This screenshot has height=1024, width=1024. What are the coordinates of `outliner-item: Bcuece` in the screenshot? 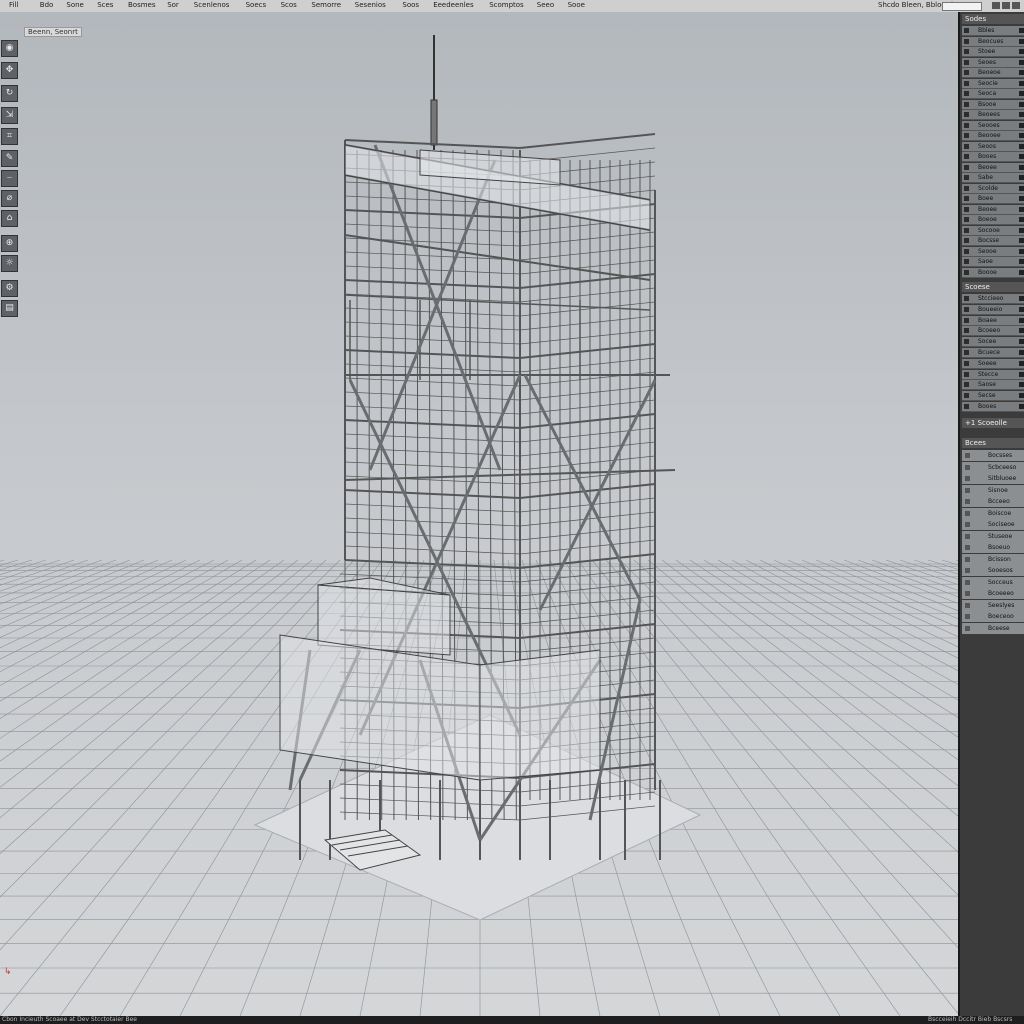 It's located at (993, 353).